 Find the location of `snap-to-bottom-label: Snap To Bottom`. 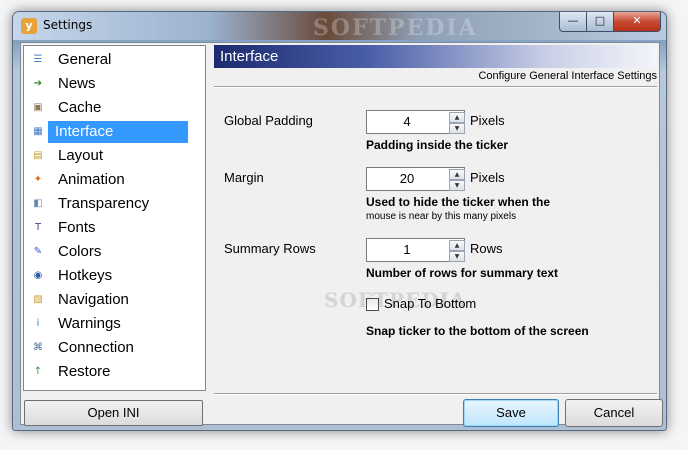

snap-to-bottom-label: Snap To Bottom is located at coordinates (430, 303).